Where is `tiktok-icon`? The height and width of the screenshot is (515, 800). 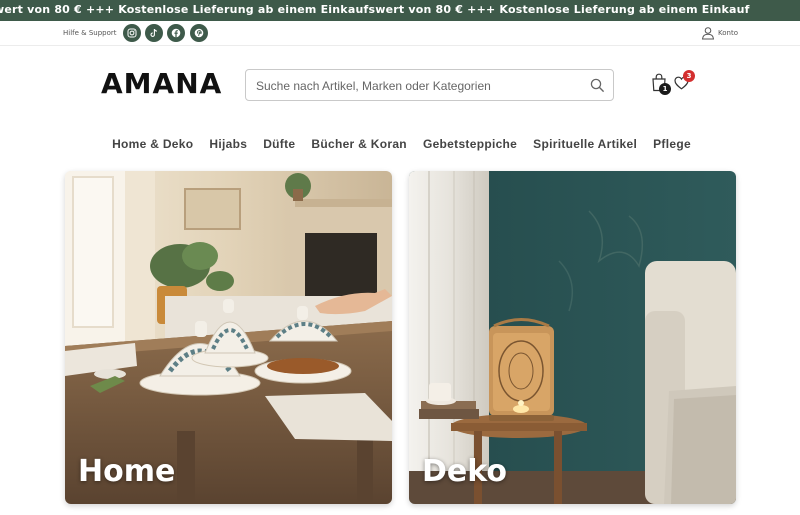
tiktok-icon is located at coordinates (154, 33).